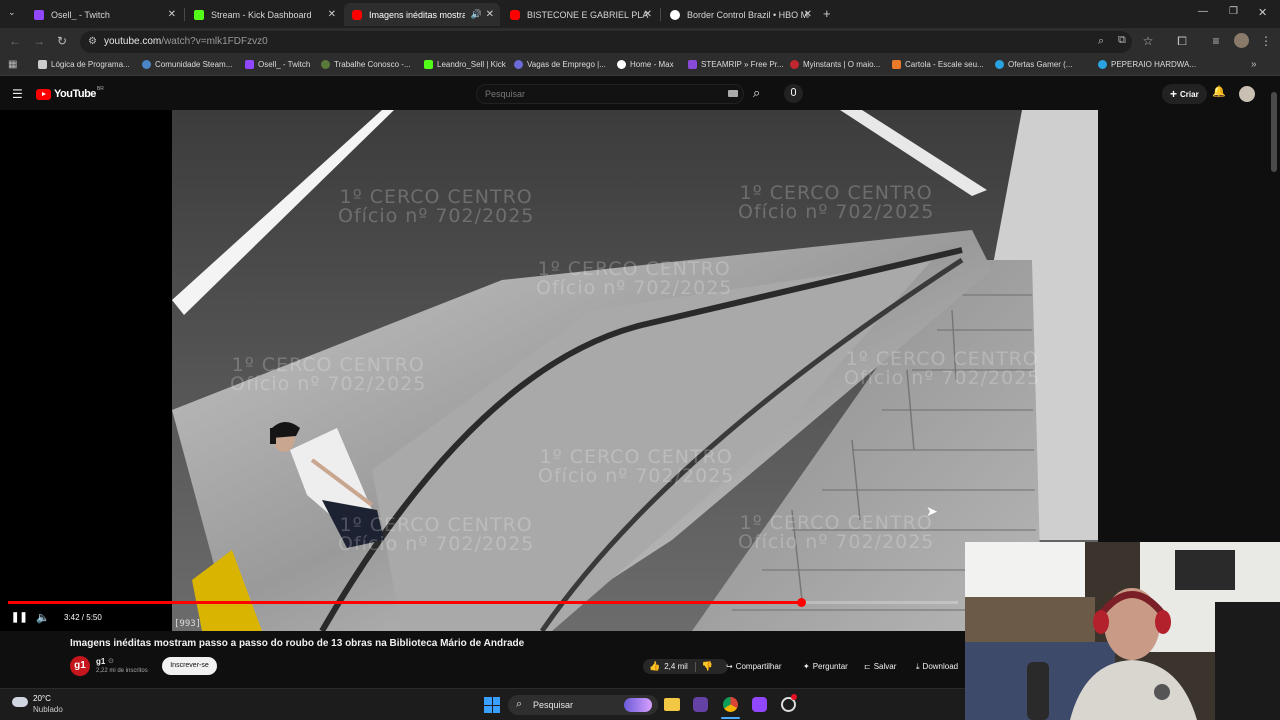  Describe the element at coordinates (676, 666) in the screenshot. I see `like-count: 2,4 mil` at that location.